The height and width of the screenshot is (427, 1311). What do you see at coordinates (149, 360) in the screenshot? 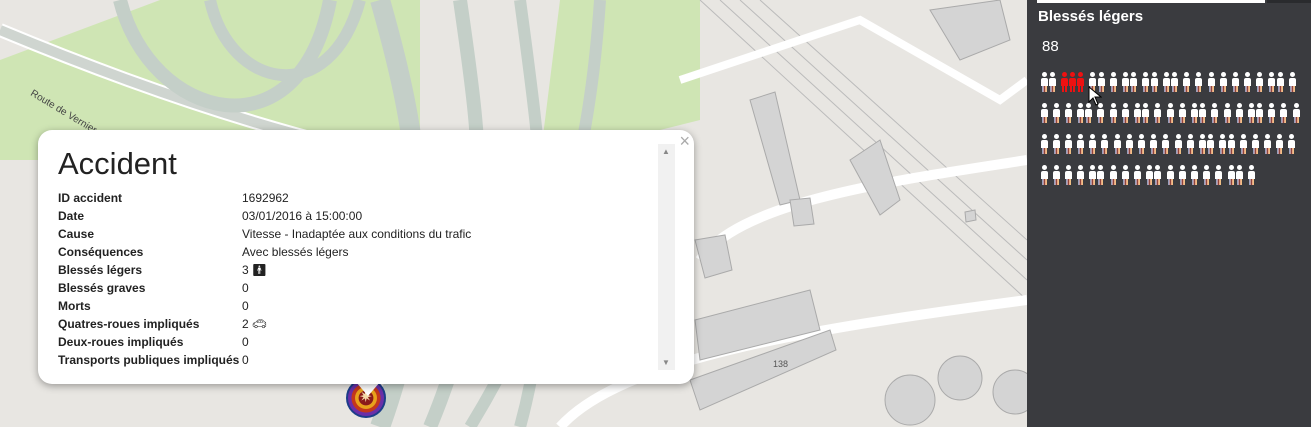
I see `row-label: Transports publiques impliqués` at bounding box center [149, 360].